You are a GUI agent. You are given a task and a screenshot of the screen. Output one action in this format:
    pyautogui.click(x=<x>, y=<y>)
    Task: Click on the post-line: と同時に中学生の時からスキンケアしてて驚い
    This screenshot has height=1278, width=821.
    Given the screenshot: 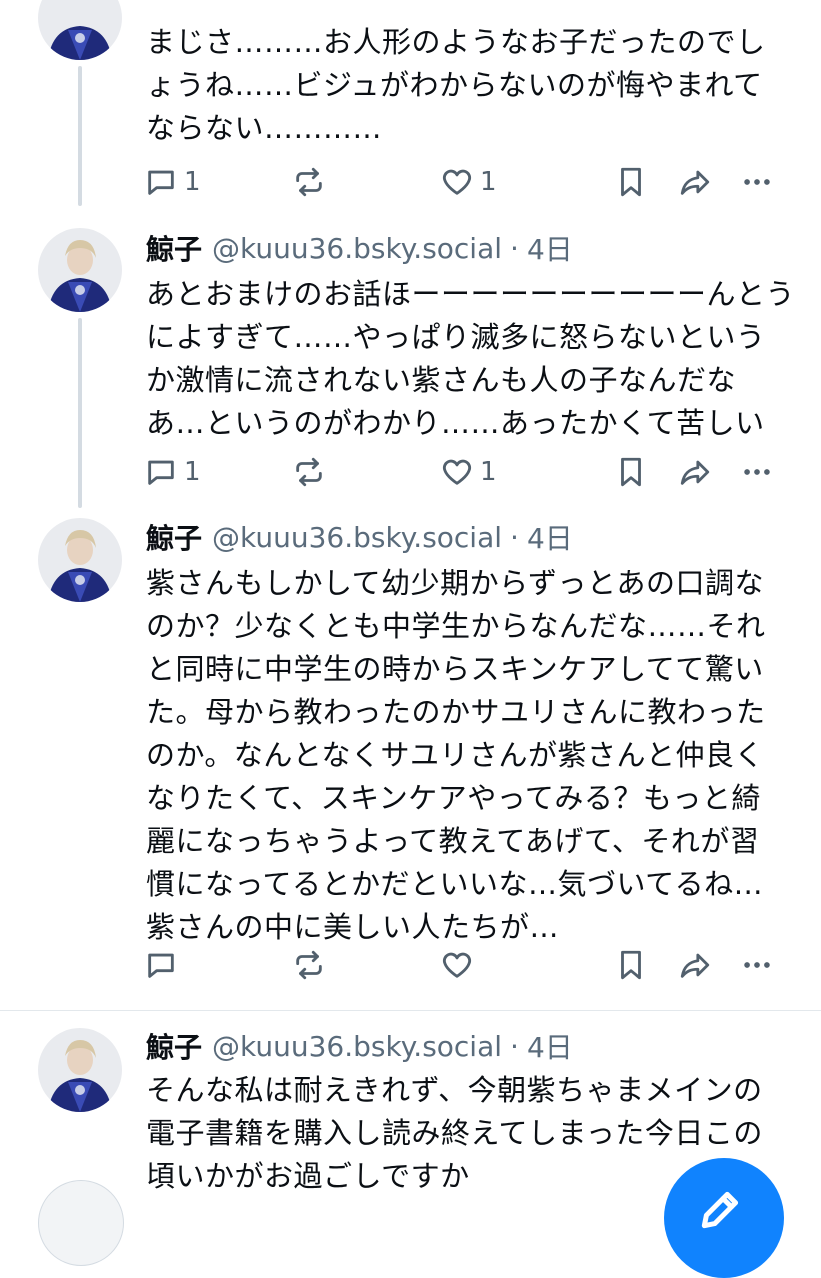 What is the action you would take?
    pyautogui.click(x=455, y=669)
    